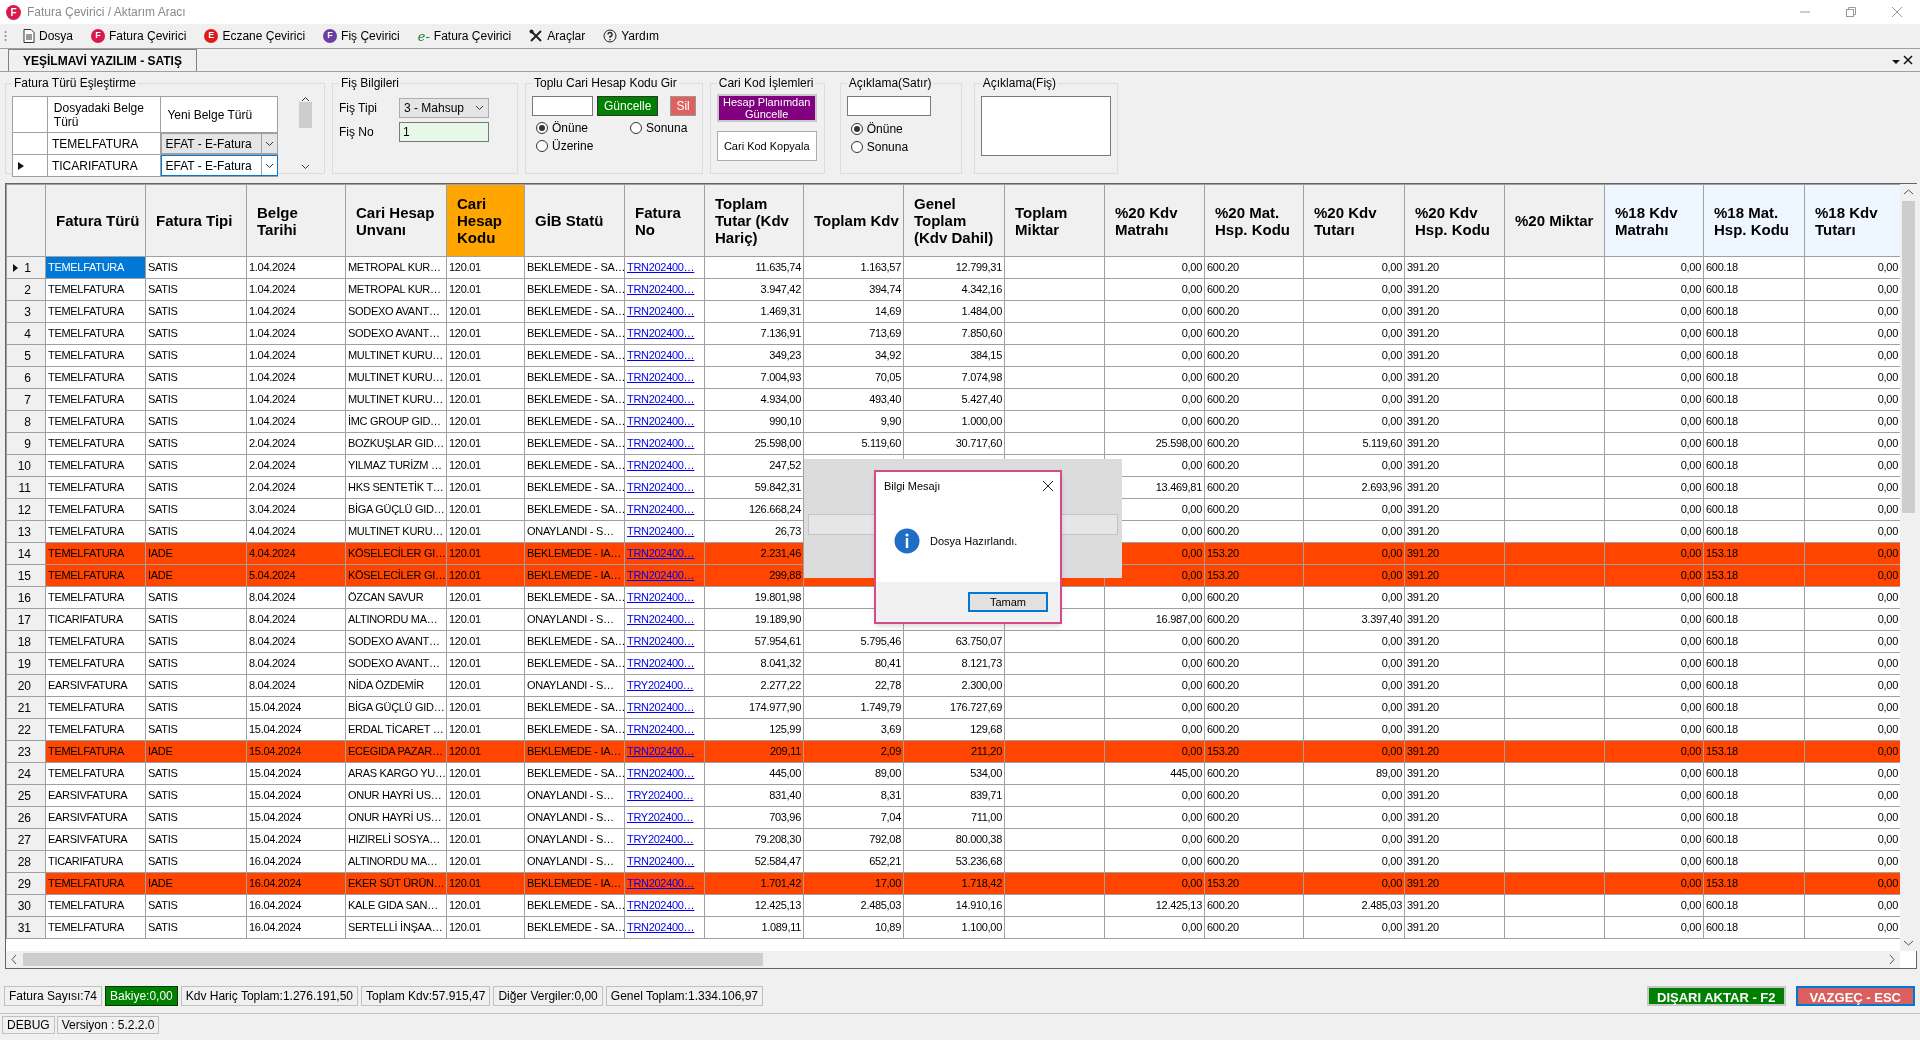 The height and width of the screenshot is (1040, 1920). What do you see at coordinates (562, 106) in the screenshot?
I see `account-code-field` at bounding box center [562, 106].